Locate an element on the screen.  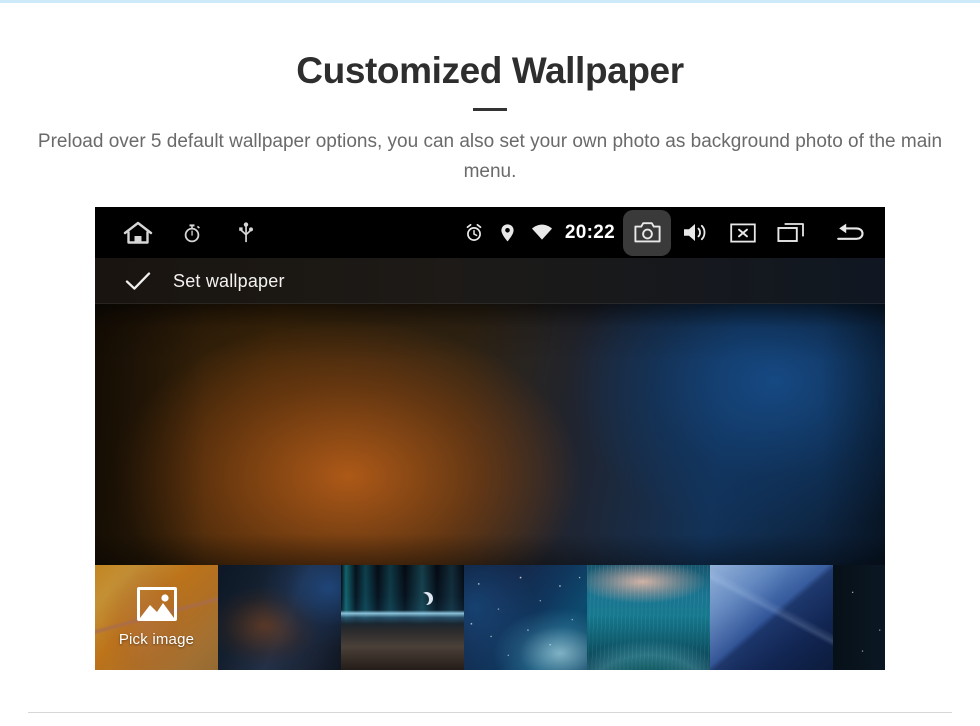
thumbnail-pick-image: Pick image is located at coordinates (156, 617).